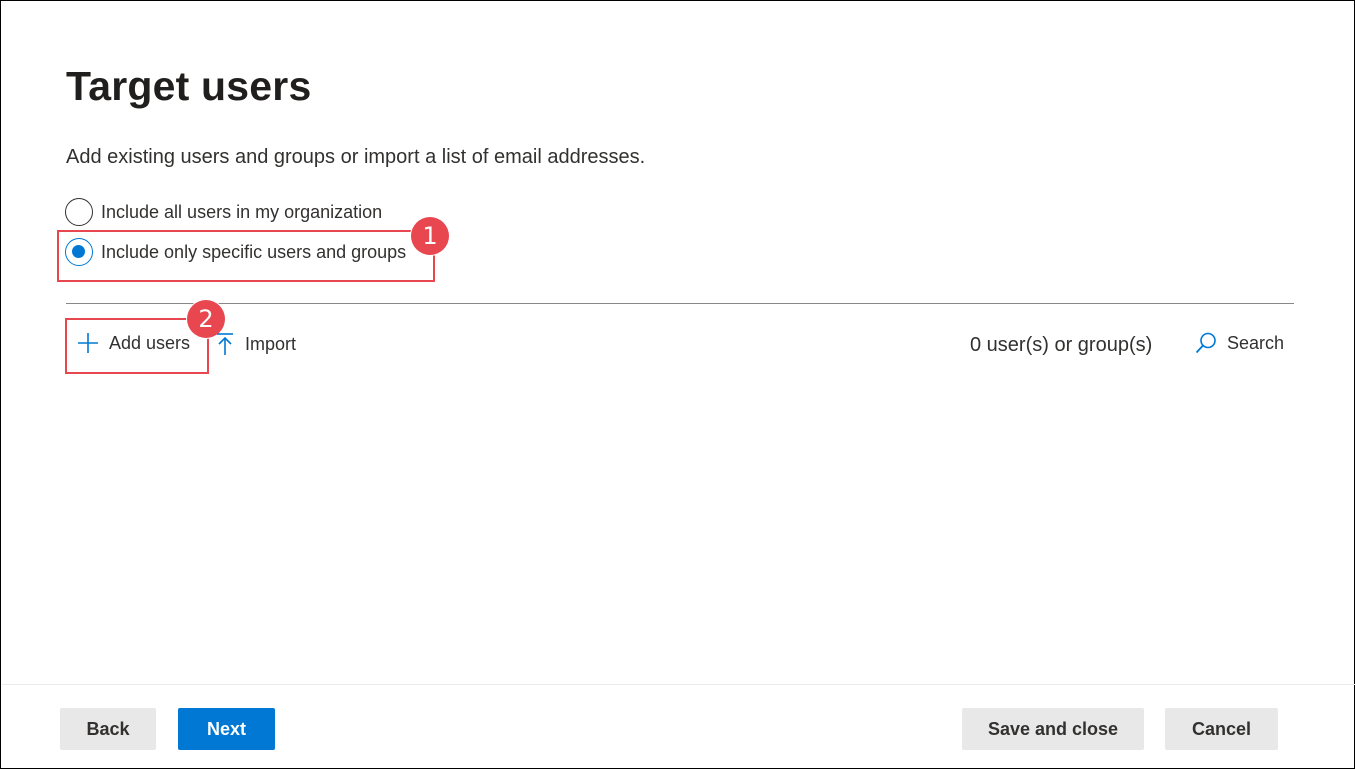  I want to click on add-users-label: Add users, so click(150, 342).